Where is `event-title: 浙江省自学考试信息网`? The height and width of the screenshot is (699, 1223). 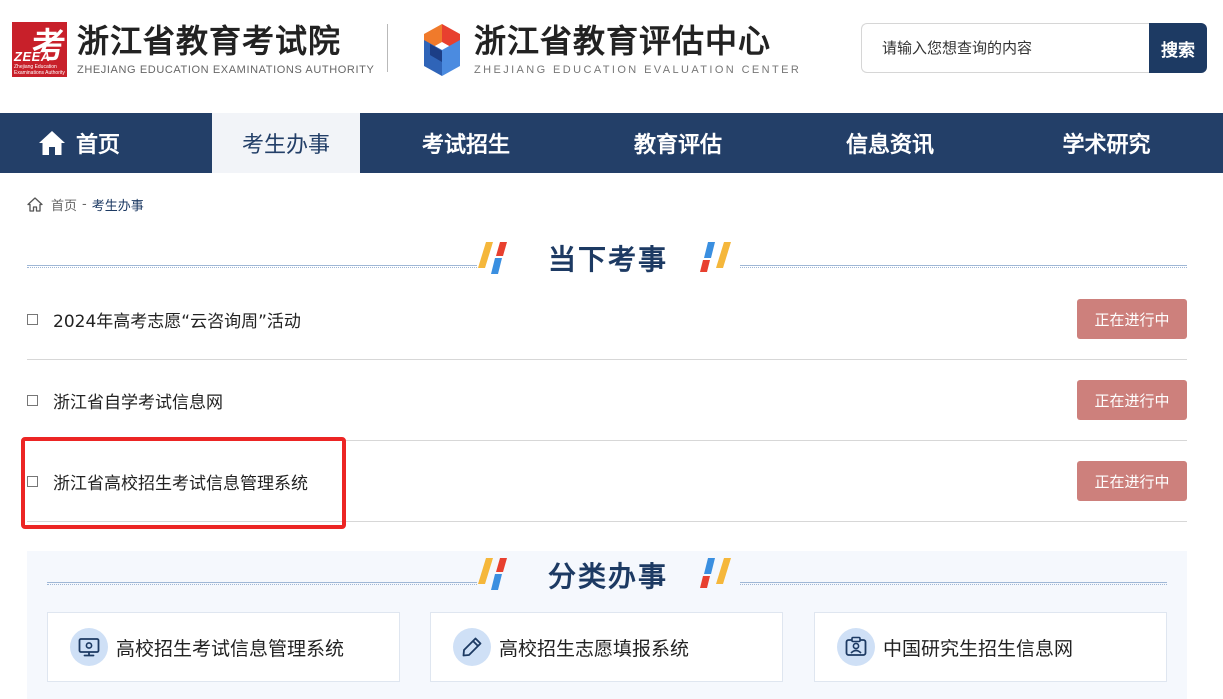 event-title: 浙江省自学考试信息网 is located at coordinates (138, 400).